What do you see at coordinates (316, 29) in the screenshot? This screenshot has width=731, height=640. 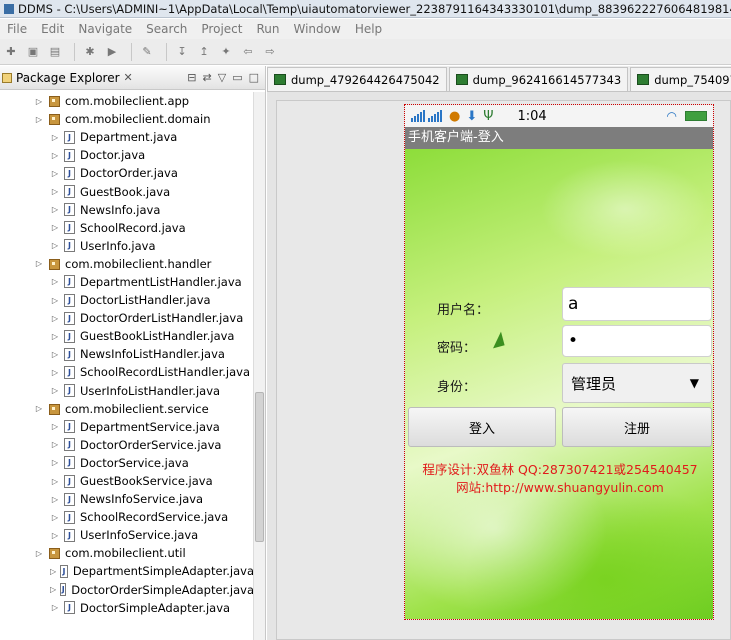 I see `menu-window: Window` at bounding box center [316, 29].